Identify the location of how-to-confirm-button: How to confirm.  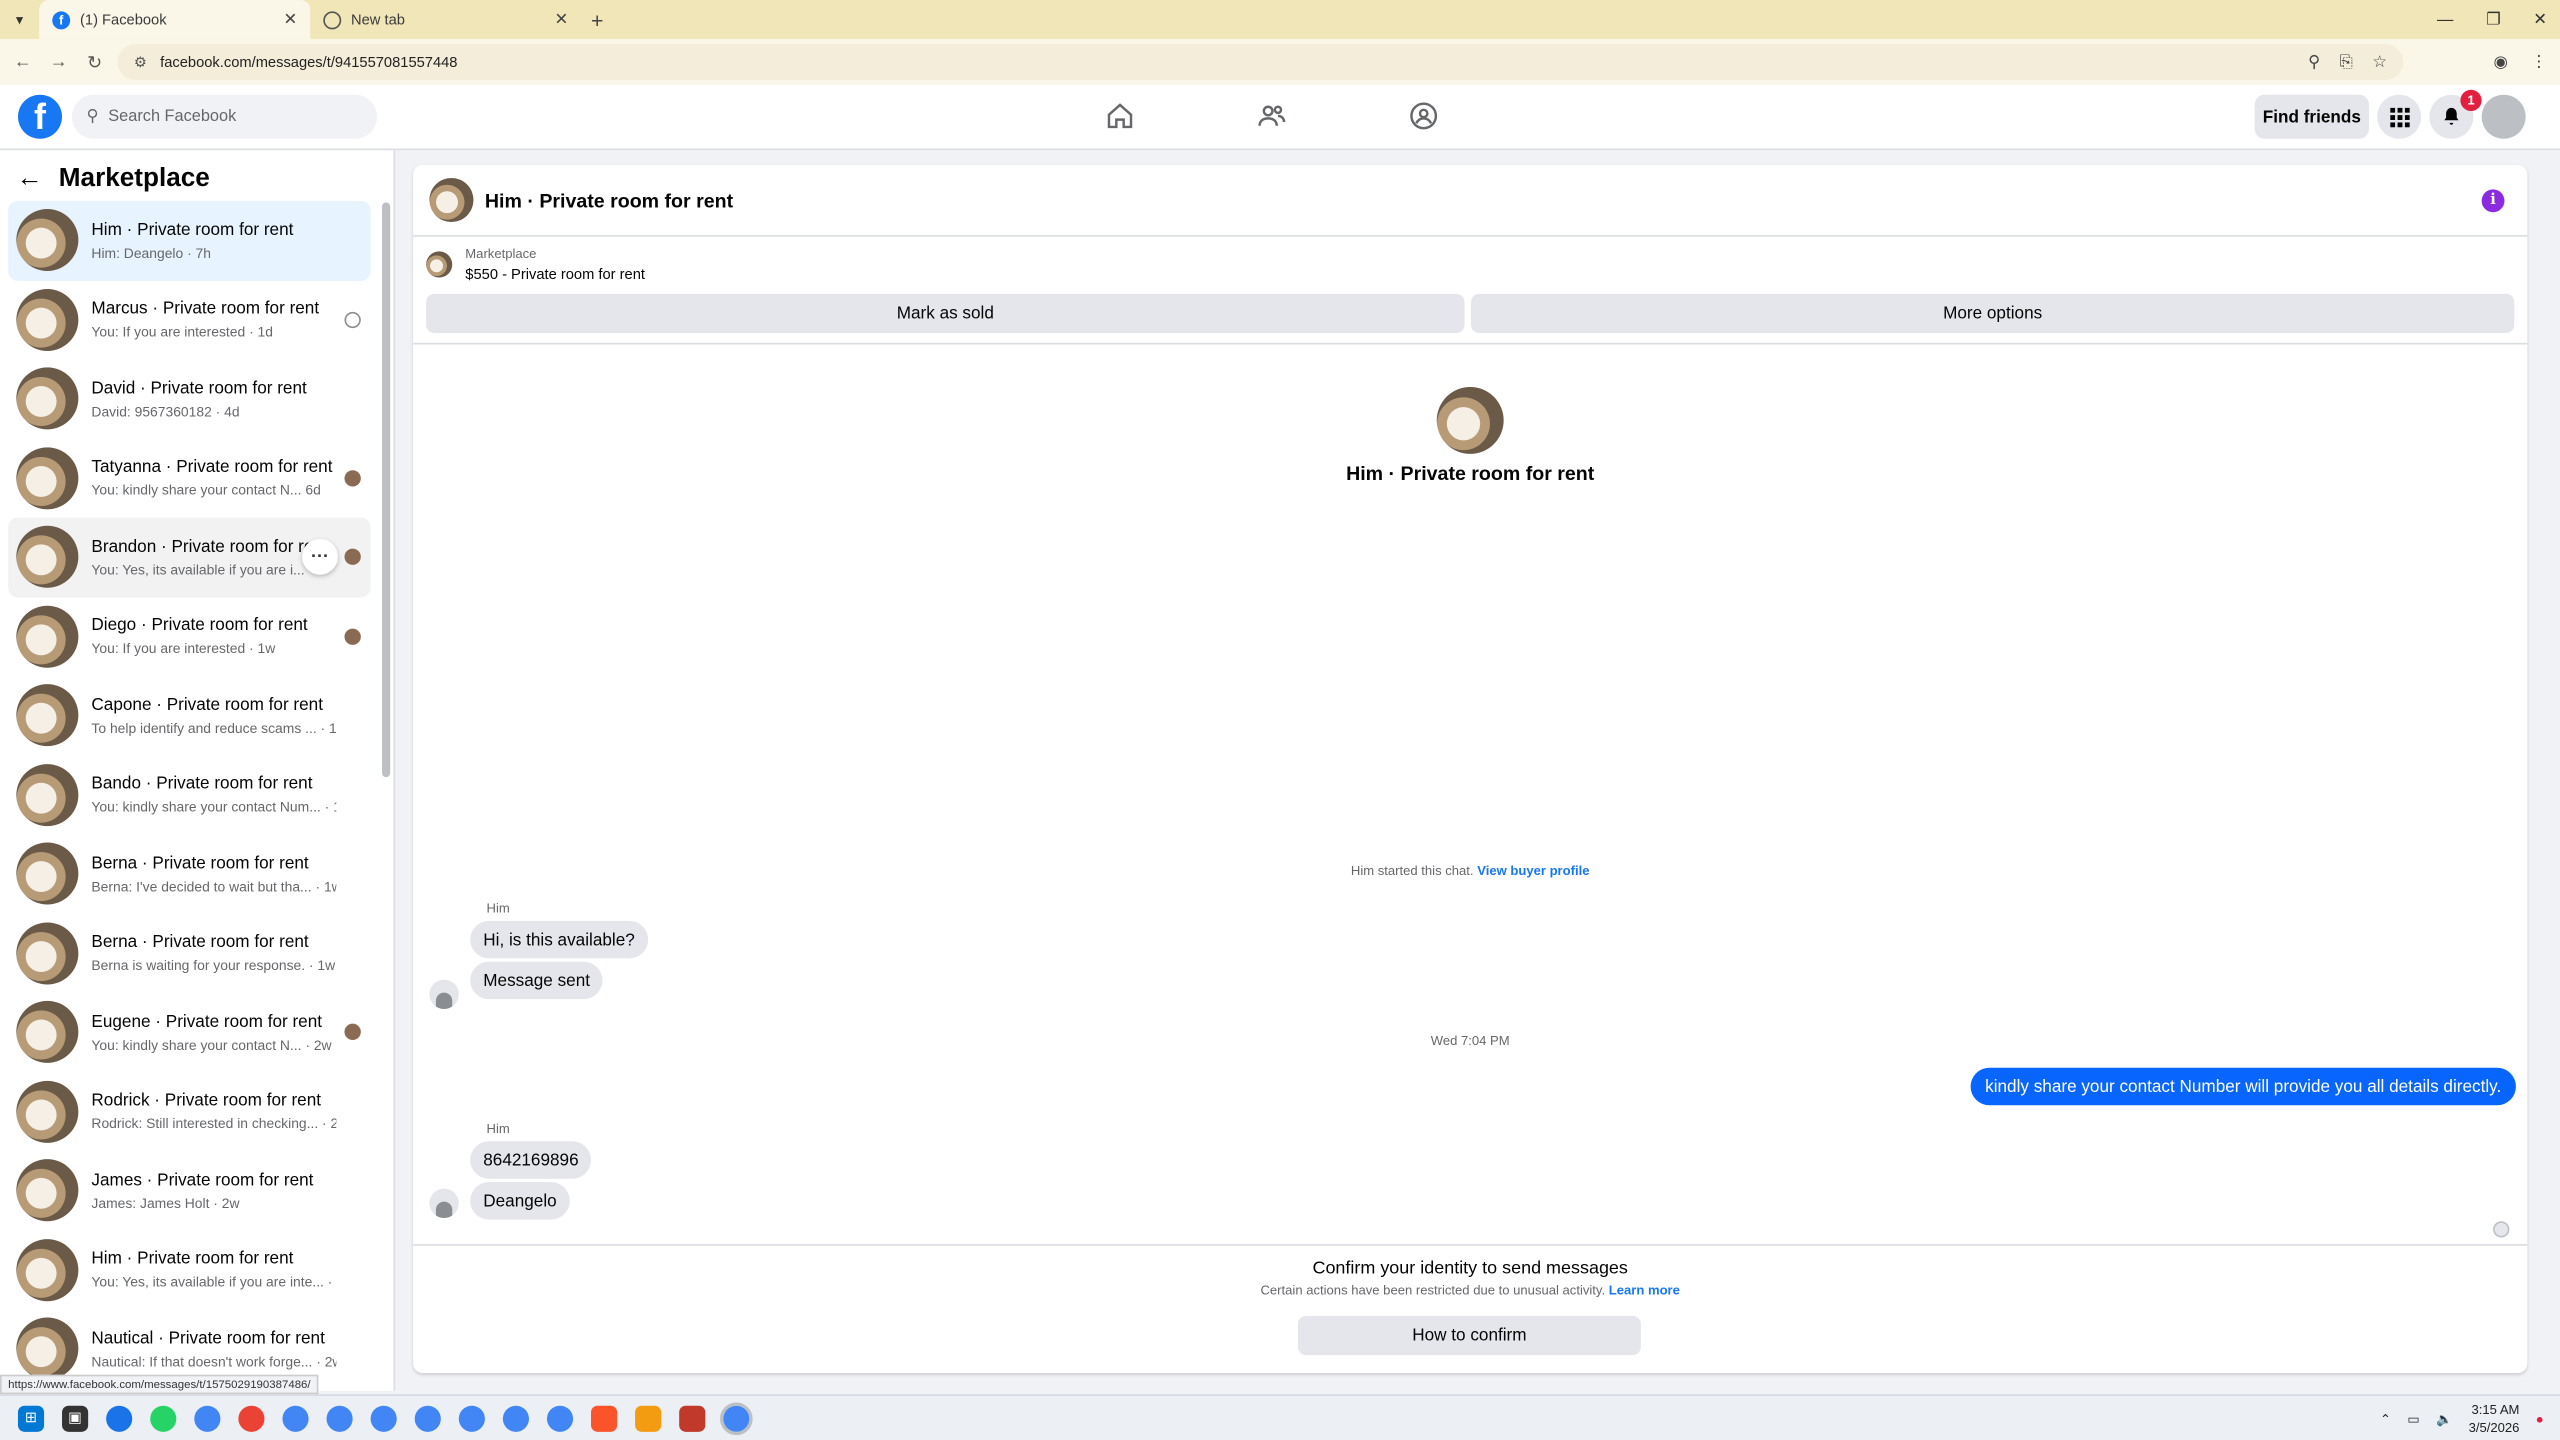
(1469, 1335).